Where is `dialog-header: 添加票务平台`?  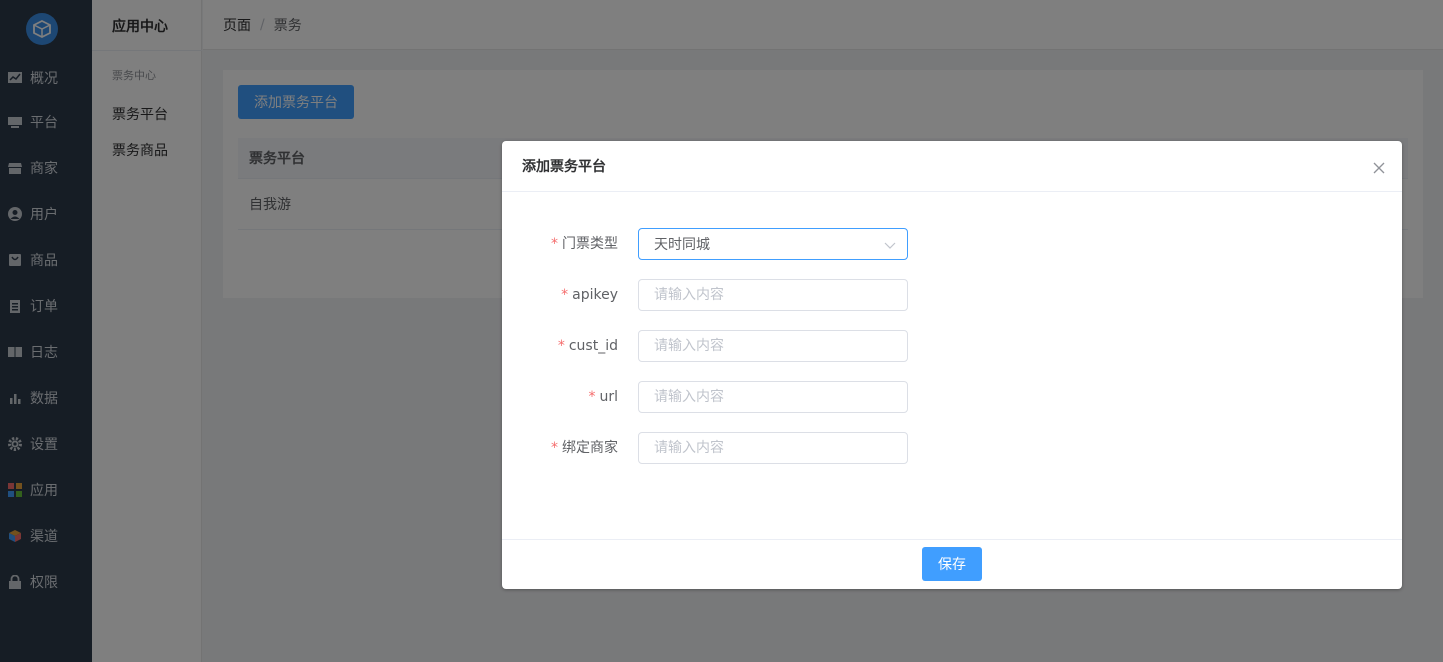
dialog-header: 添加票务平台 is located at coordinates (952, 166).